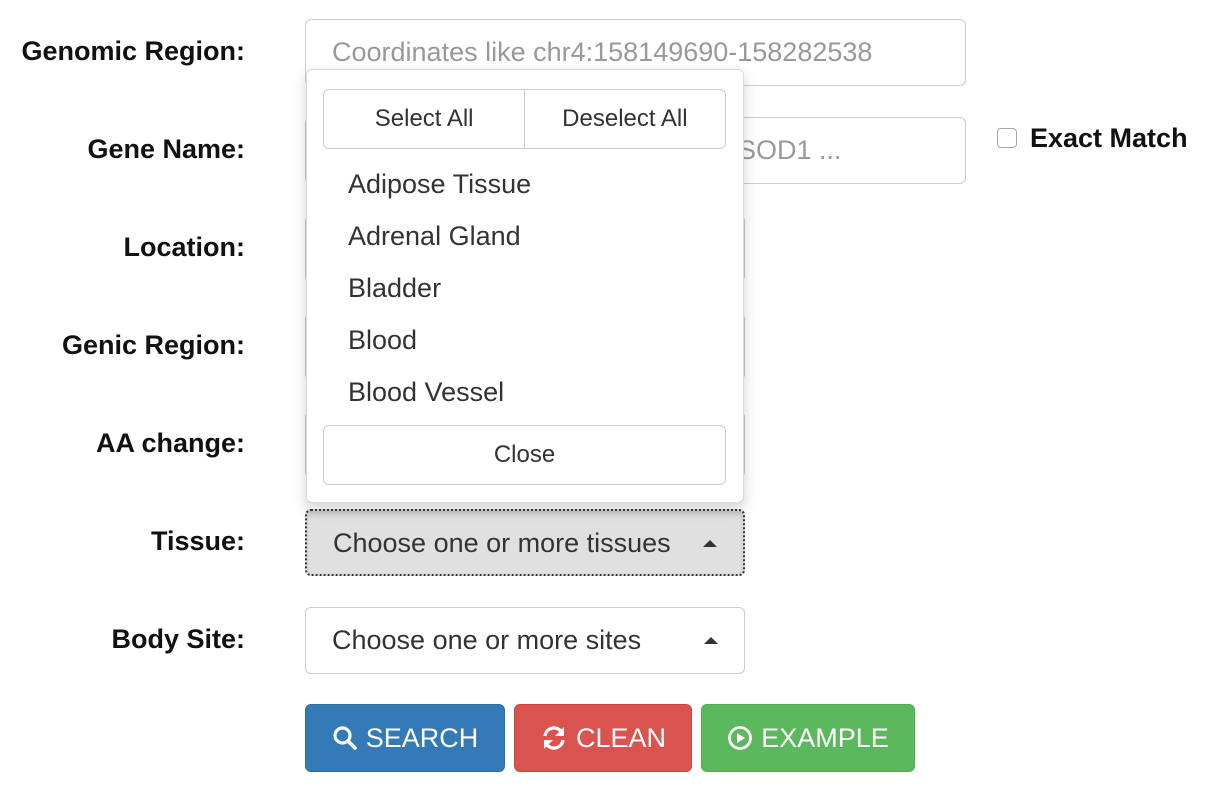  What do you see at coordinates (525, 340) in the screenshot?
I see `tissue-option: Blood` at bounding box center [525, 340].